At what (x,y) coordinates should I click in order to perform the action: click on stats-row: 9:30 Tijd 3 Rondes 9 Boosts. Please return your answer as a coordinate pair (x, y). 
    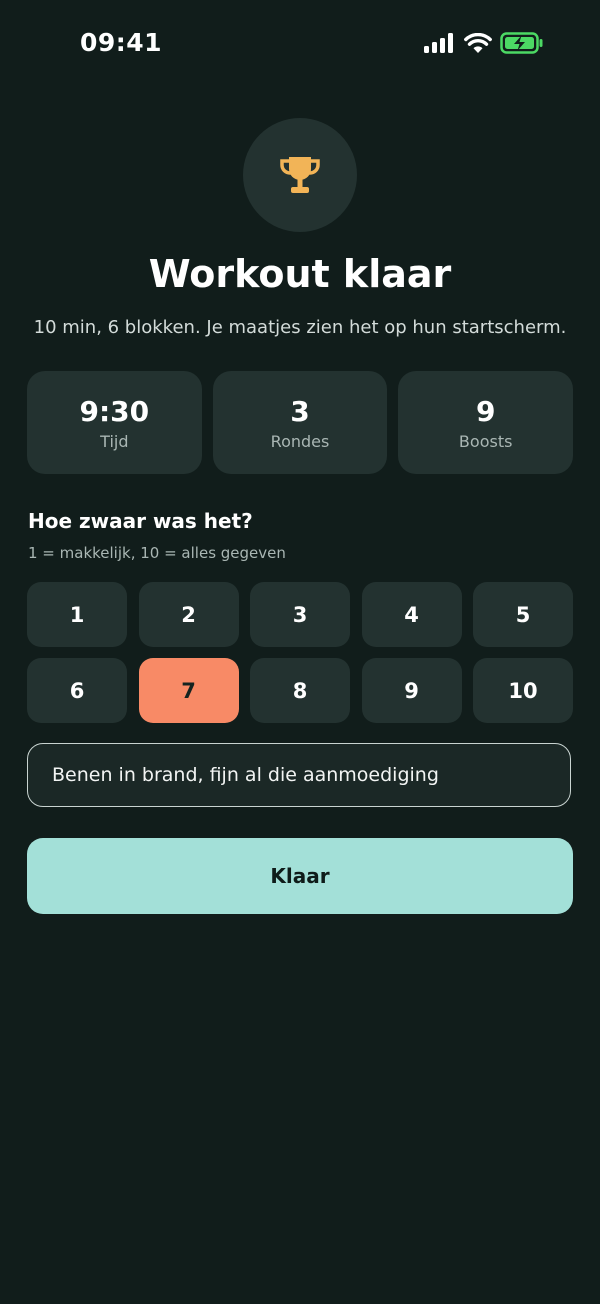
    Looking at the image, I should click on (300, 422).